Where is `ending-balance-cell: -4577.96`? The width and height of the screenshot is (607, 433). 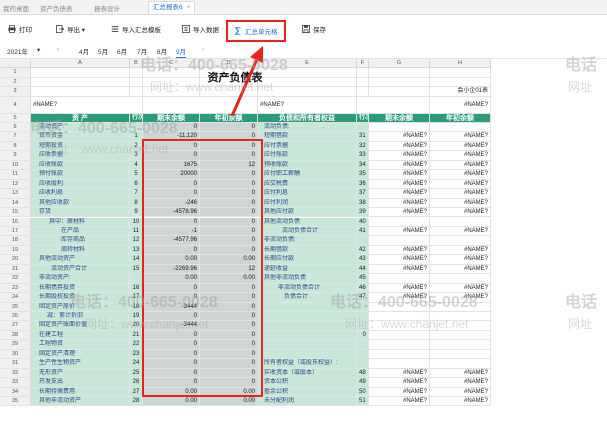
ending-balance-cell: -4577.96 is located at coordinates (171, 241).